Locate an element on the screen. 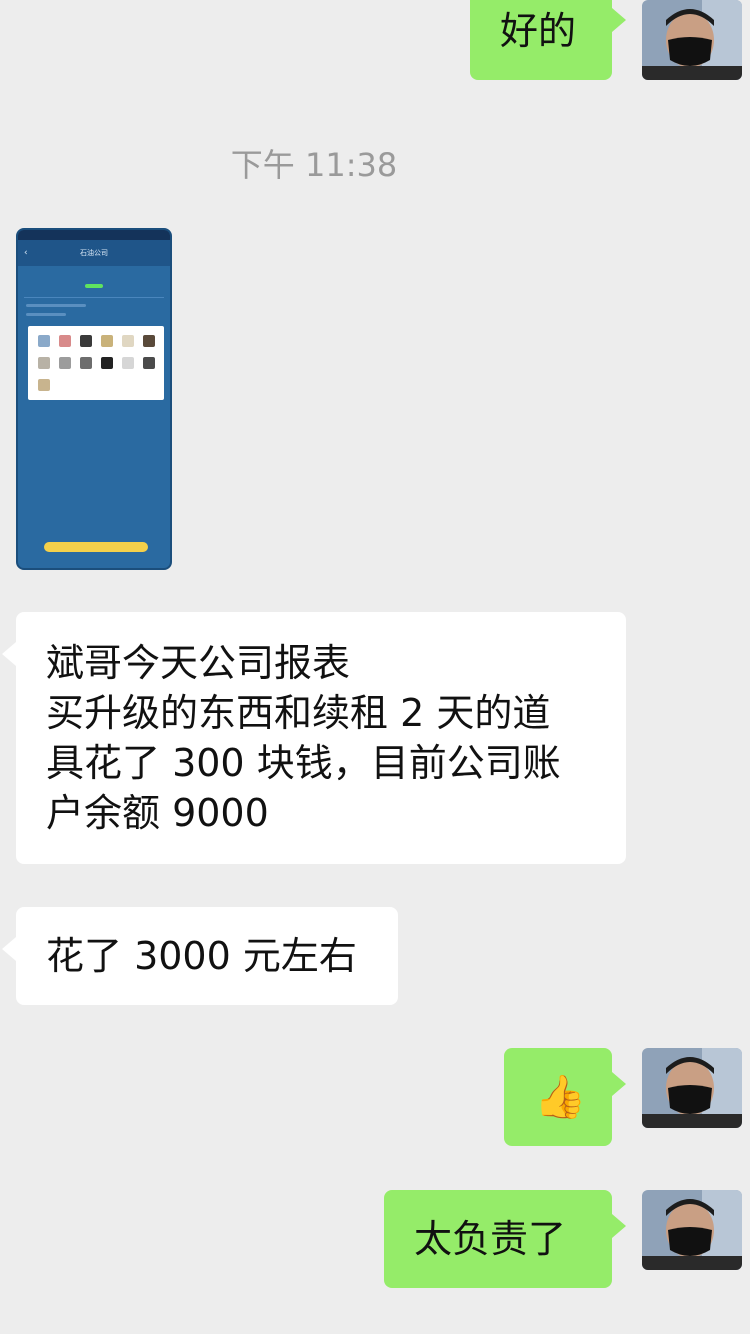 Image resolution: width=750 pixels, height=1334 pixels. message-line: 具花了 300 块钱，目前公司账 is located at coordinates (303, 763).